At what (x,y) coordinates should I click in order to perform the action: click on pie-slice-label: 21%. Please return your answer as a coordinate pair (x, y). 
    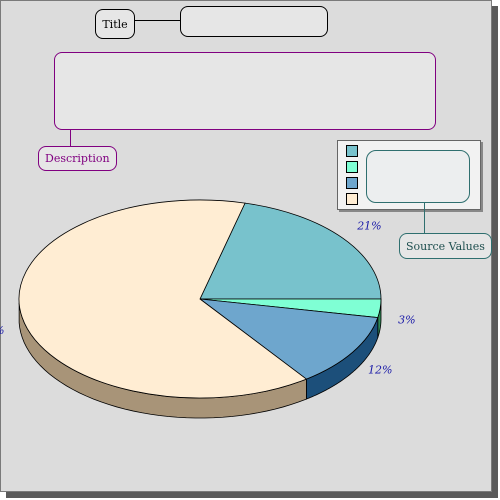
    Looking at the image, I should click on (368, 226).